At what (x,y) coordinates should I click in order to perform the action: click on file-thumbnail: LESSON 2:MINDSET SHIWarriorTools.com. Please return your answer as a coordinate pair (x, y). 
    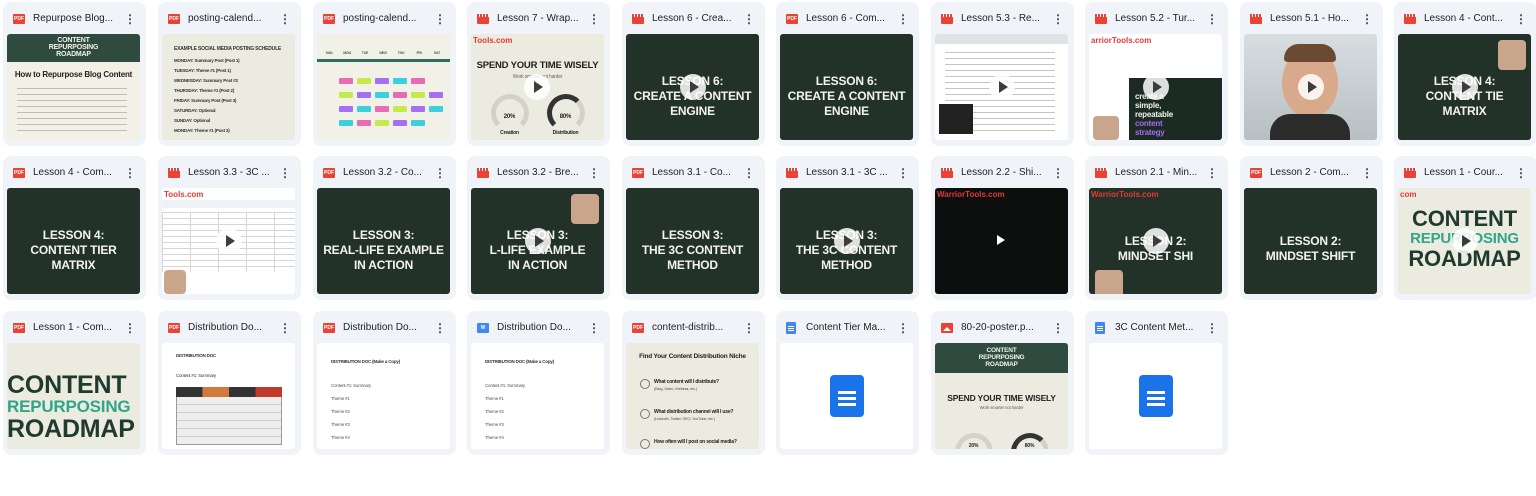
    Looking at the image, I should click on (1155, 241).